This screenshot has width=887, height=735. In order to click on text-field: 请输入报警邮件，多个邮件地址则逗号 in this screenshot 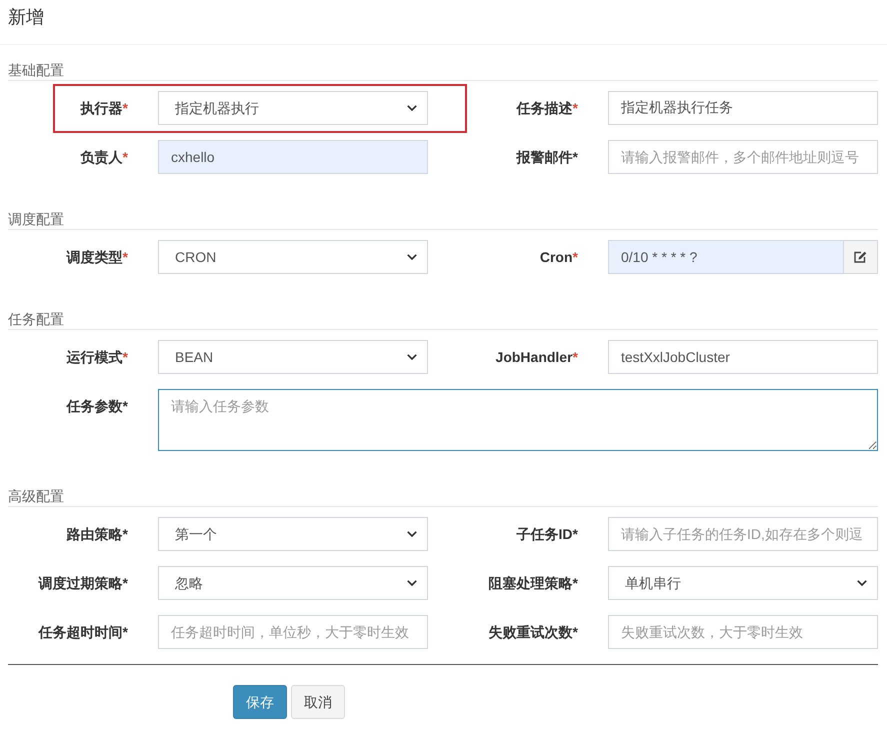, I will do `click(743, 157)`.